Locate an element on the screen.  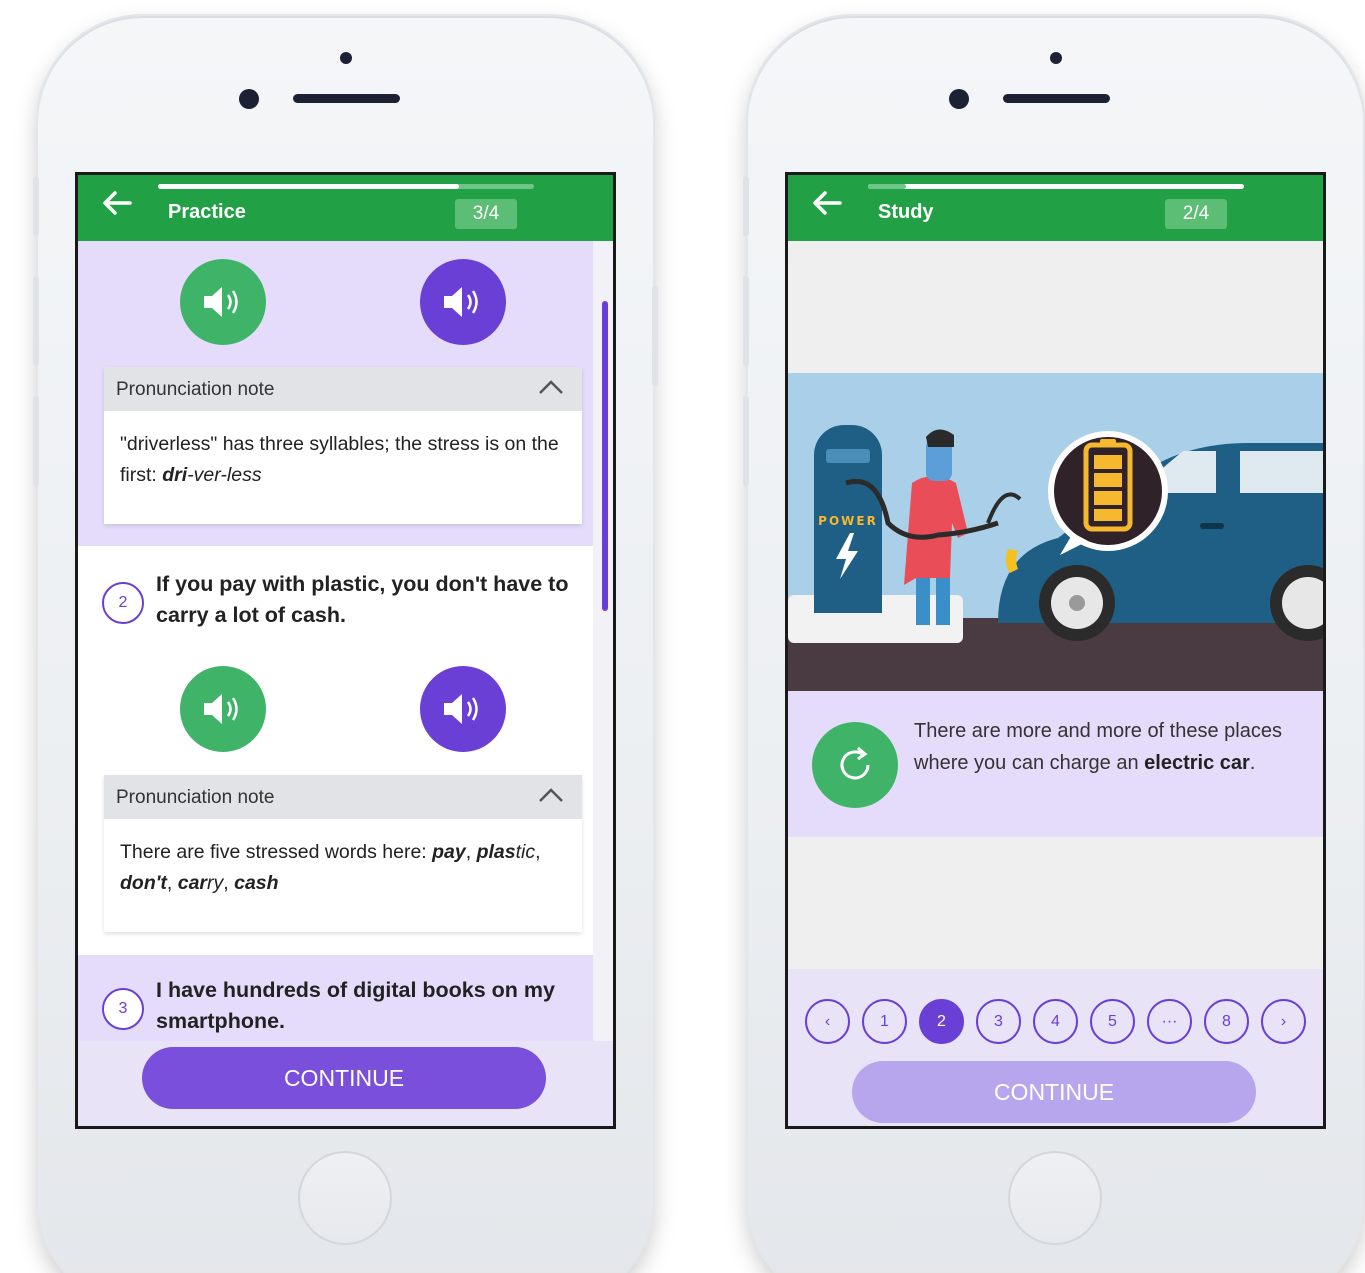
next-page-button: › is located at coordinates (1283, 1021).